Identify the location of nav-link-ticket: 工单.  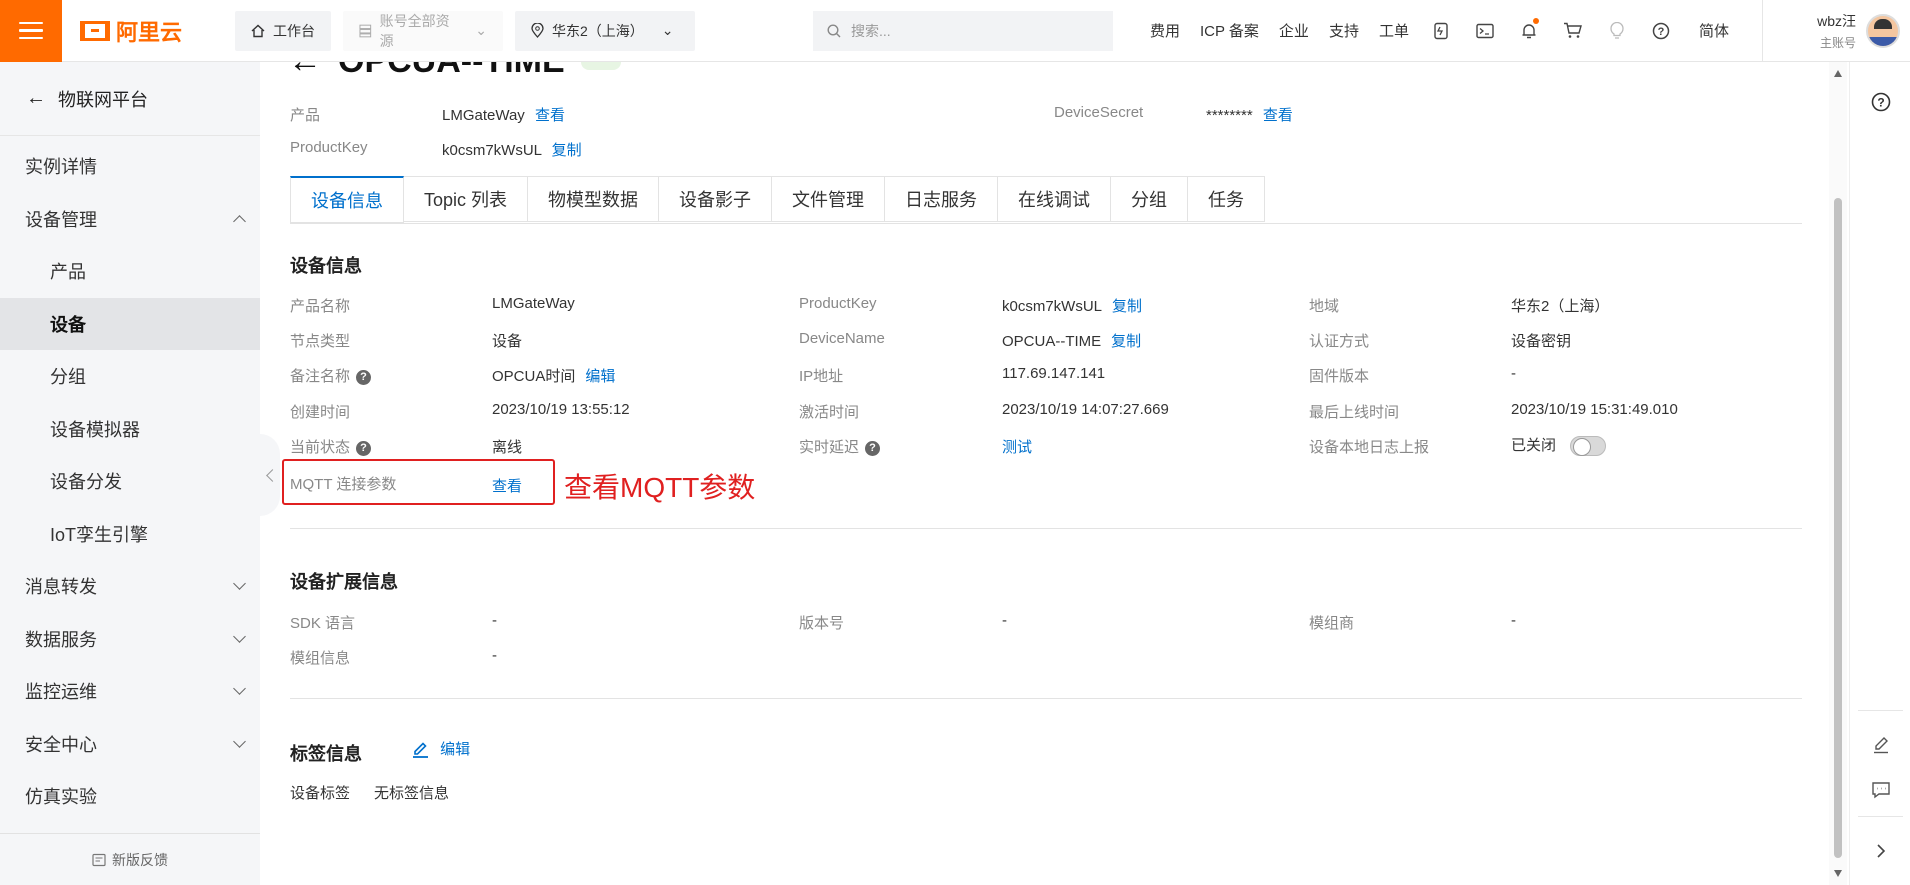
(1394, 30).